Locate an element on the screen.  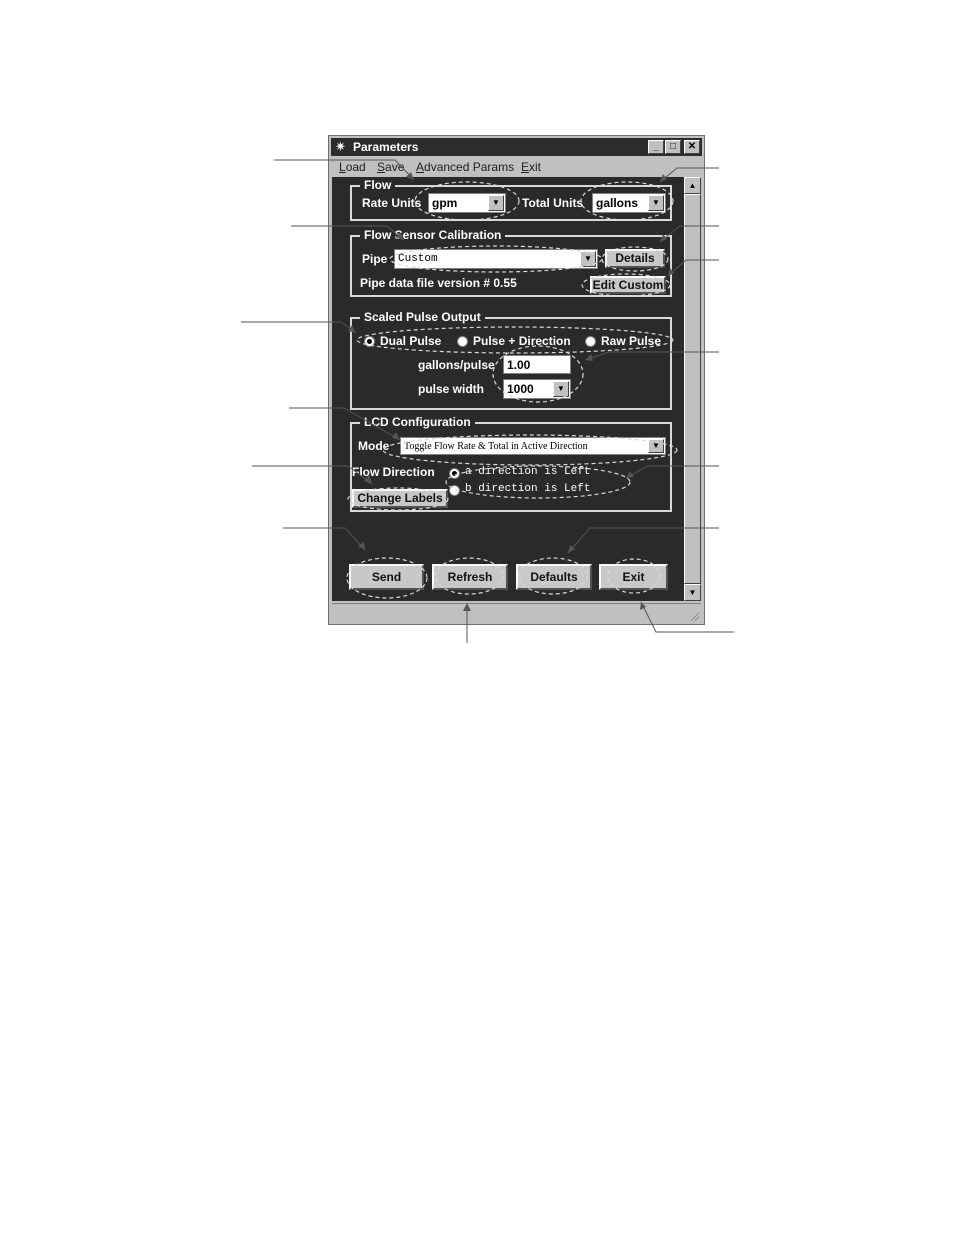
flow-direction-label: Flow Direction is located at coordinates (393, 472).